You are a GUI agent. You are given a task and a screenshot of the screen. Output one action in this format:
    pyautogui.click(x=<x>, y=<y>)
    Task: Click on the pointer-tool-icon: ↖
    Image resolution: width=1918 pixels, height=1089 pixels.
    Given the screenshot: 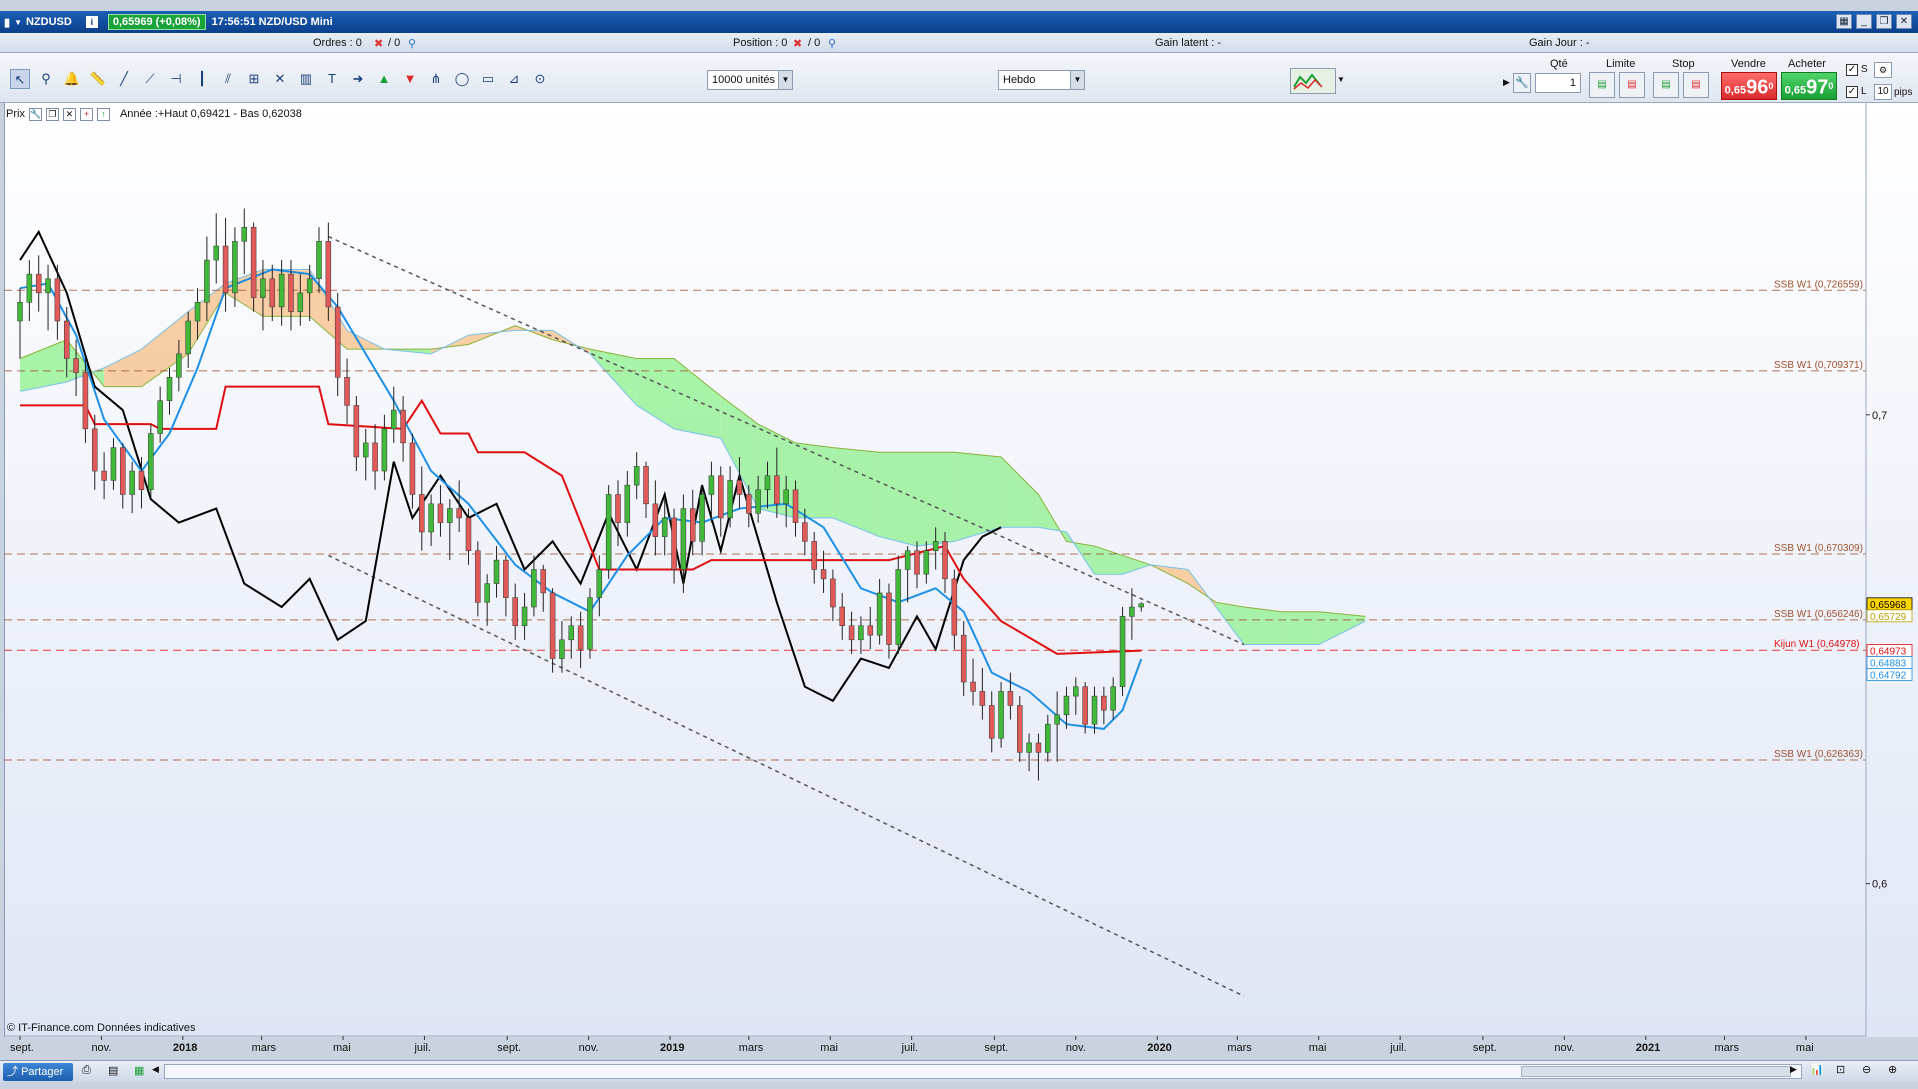 What is the action you would take?
    pyautogui.click(x=20, y=79)
    